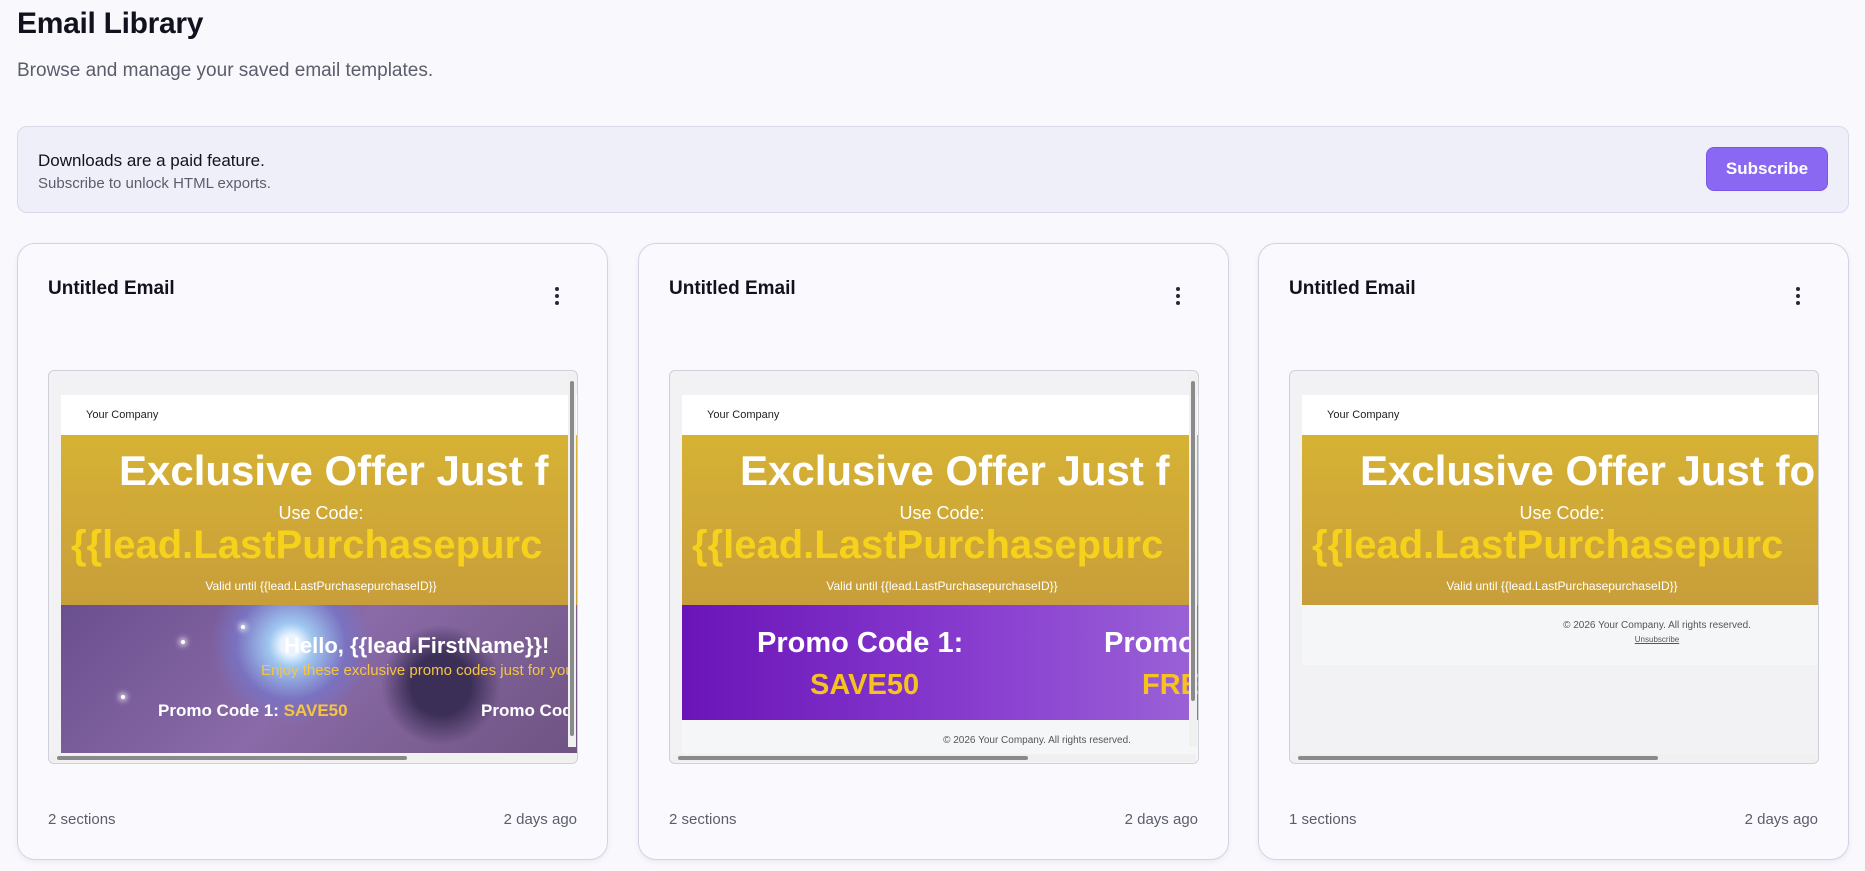  What do you see at coordinates (1560, 639) in the screenshot?
I see `unsubscribe-link: Unsubscribe` at bounding box center [1560, 639].